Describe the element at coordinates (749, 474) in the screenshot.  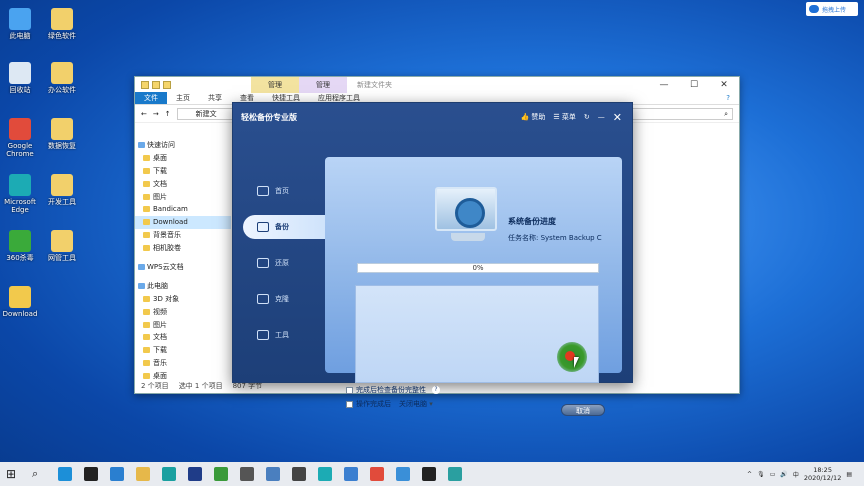
I see `tray-chevron-icon: ^` at that location.